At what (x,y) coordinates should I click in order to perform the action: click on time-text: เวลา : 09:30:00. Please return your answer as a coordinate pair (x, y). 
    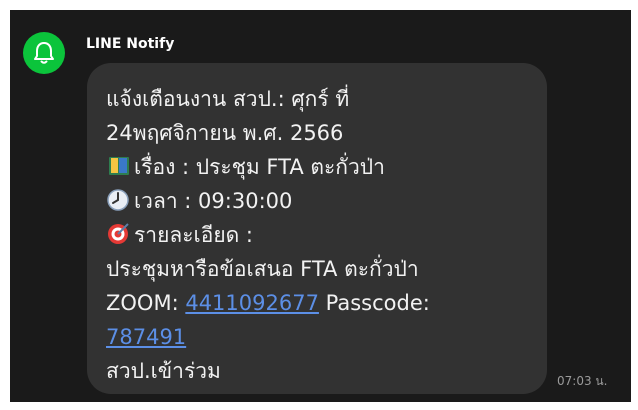
    Looking at the image, I should click on (213, 201).